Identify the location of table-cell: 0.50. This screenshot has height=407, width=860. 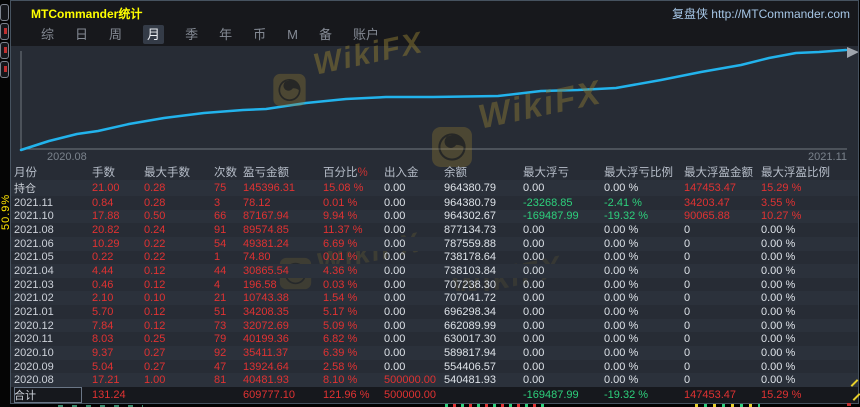
(155, 216).